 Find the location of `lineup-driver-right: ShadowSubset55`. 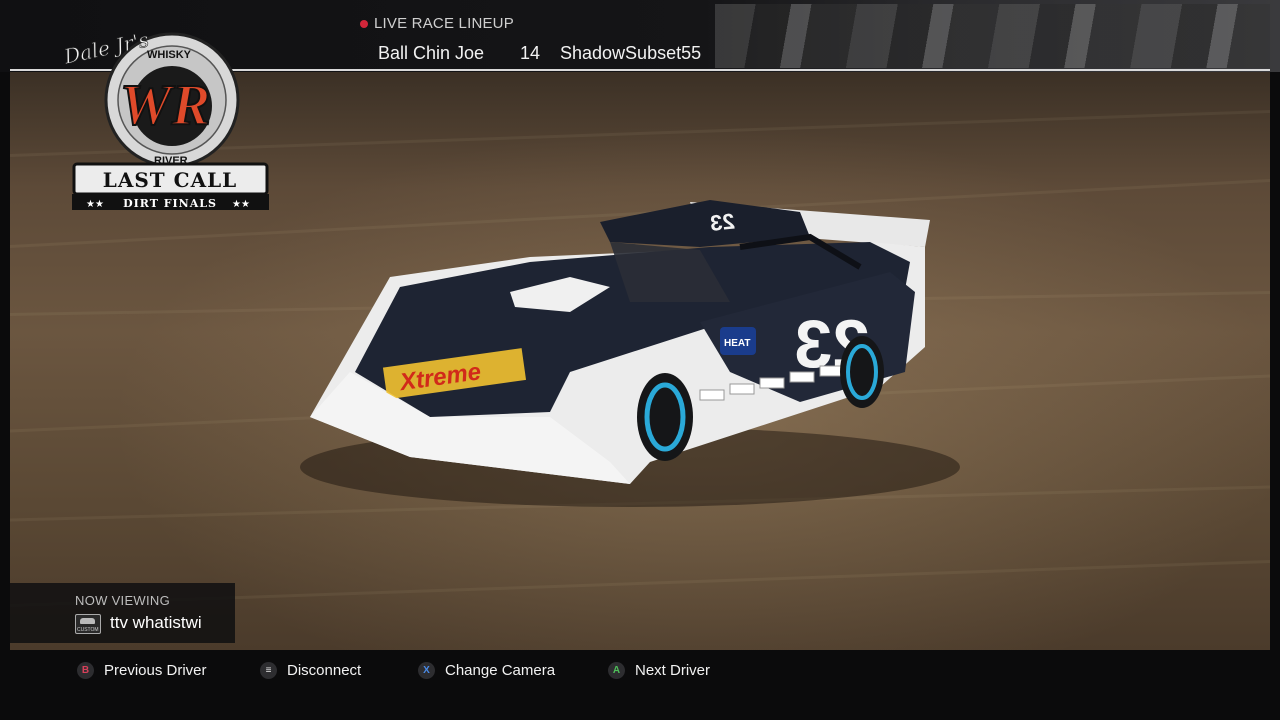

lineup-driver-right: ShadowSubset55 is located at coordinates (631, 53).